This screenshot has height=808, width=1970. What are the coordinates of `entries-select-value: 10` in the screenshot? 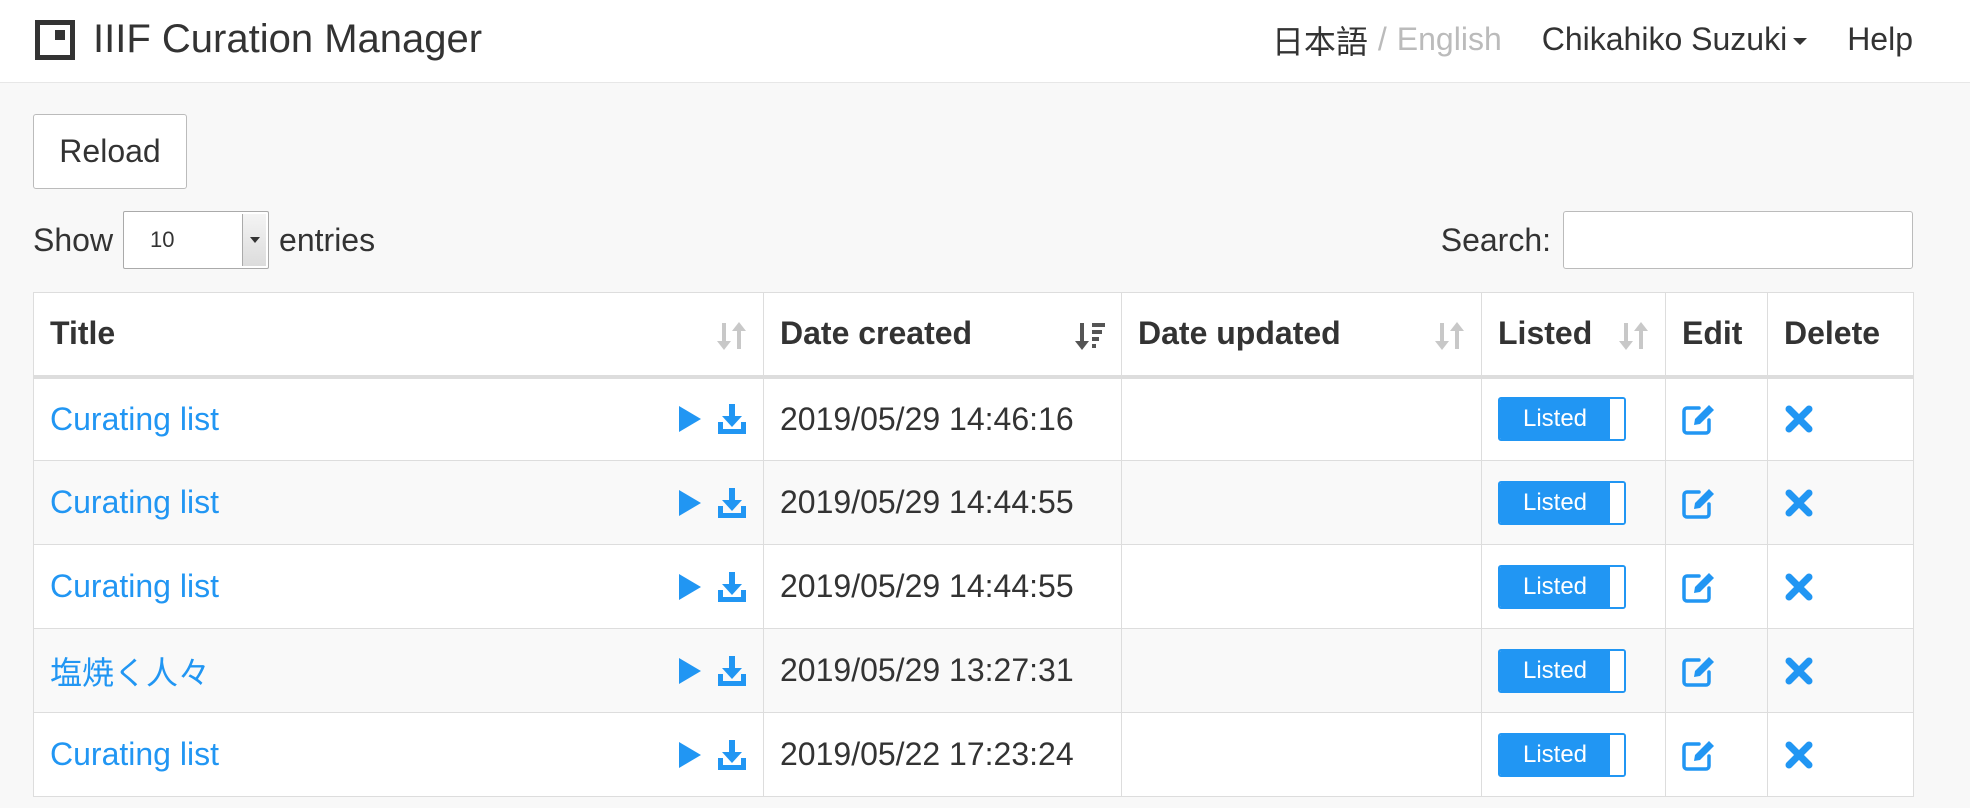 It's located at (162, 239).